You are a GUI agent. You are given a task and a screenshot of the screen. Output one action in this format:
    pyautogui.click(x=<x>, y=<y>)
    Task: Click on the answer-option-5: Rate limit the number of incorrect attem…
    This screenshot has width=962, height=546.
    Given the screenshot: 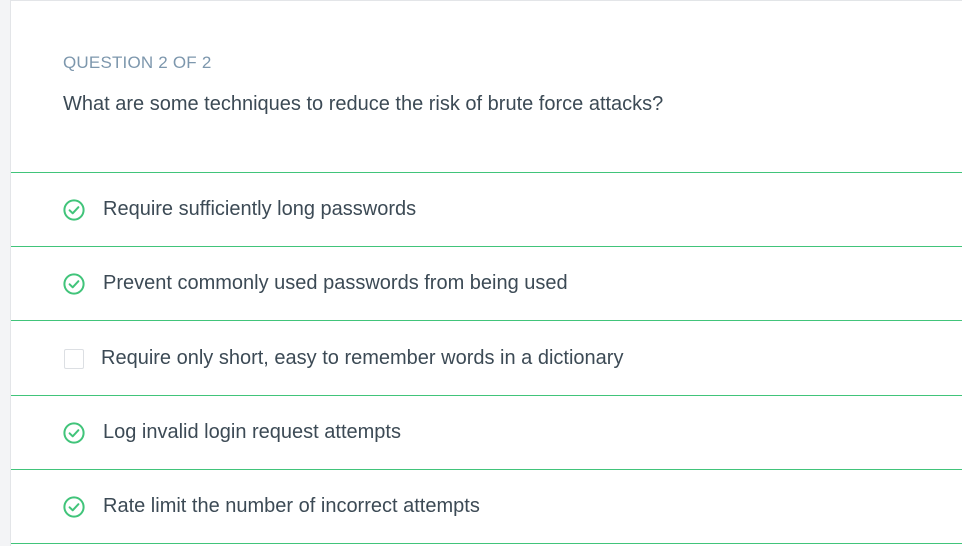 What is the action you would take?
    pyautogui.click(x=486, y=506)
    